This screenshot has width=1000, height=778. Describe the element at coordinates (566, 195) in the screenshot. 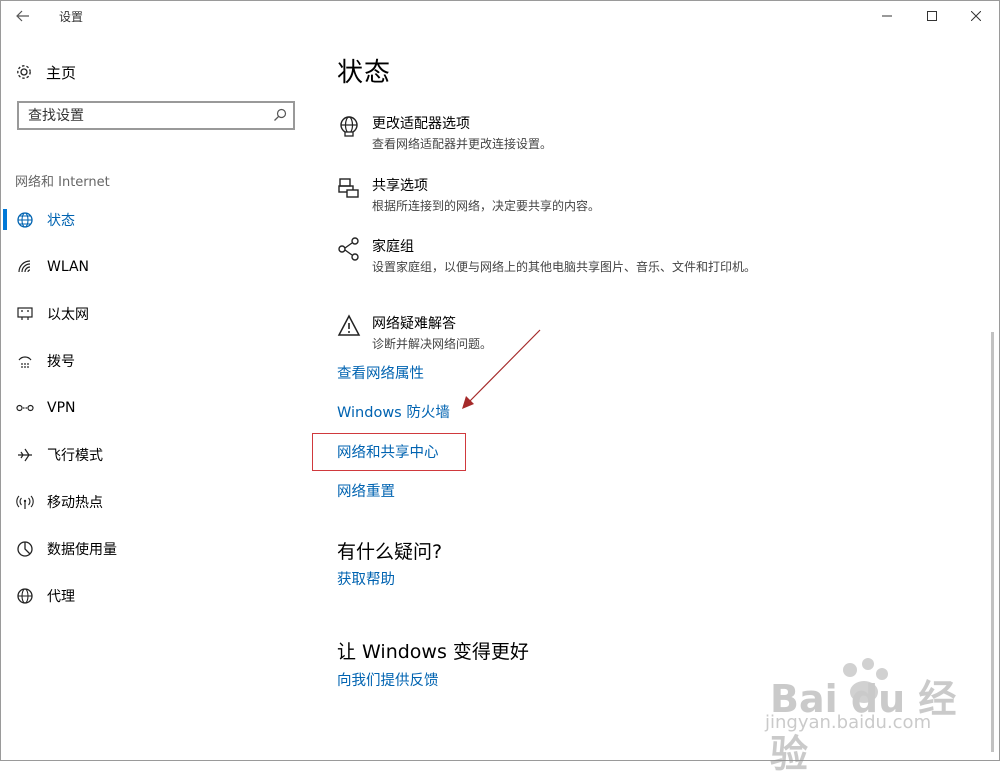

I see `option-sharing: 共享选项 根据所连接到的网络，决定要共享的内容。` at that location.